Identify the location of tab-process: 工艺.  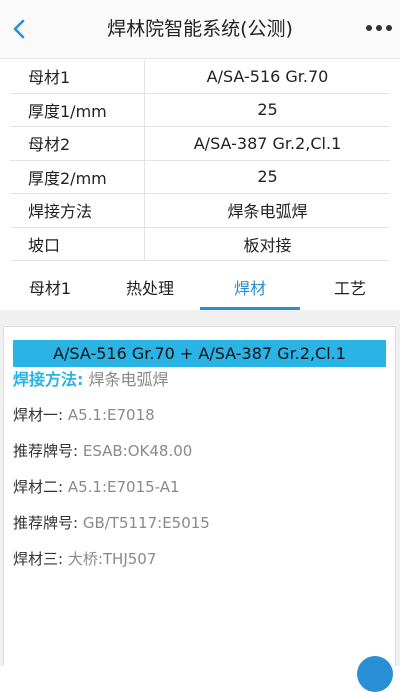
(350, 287).